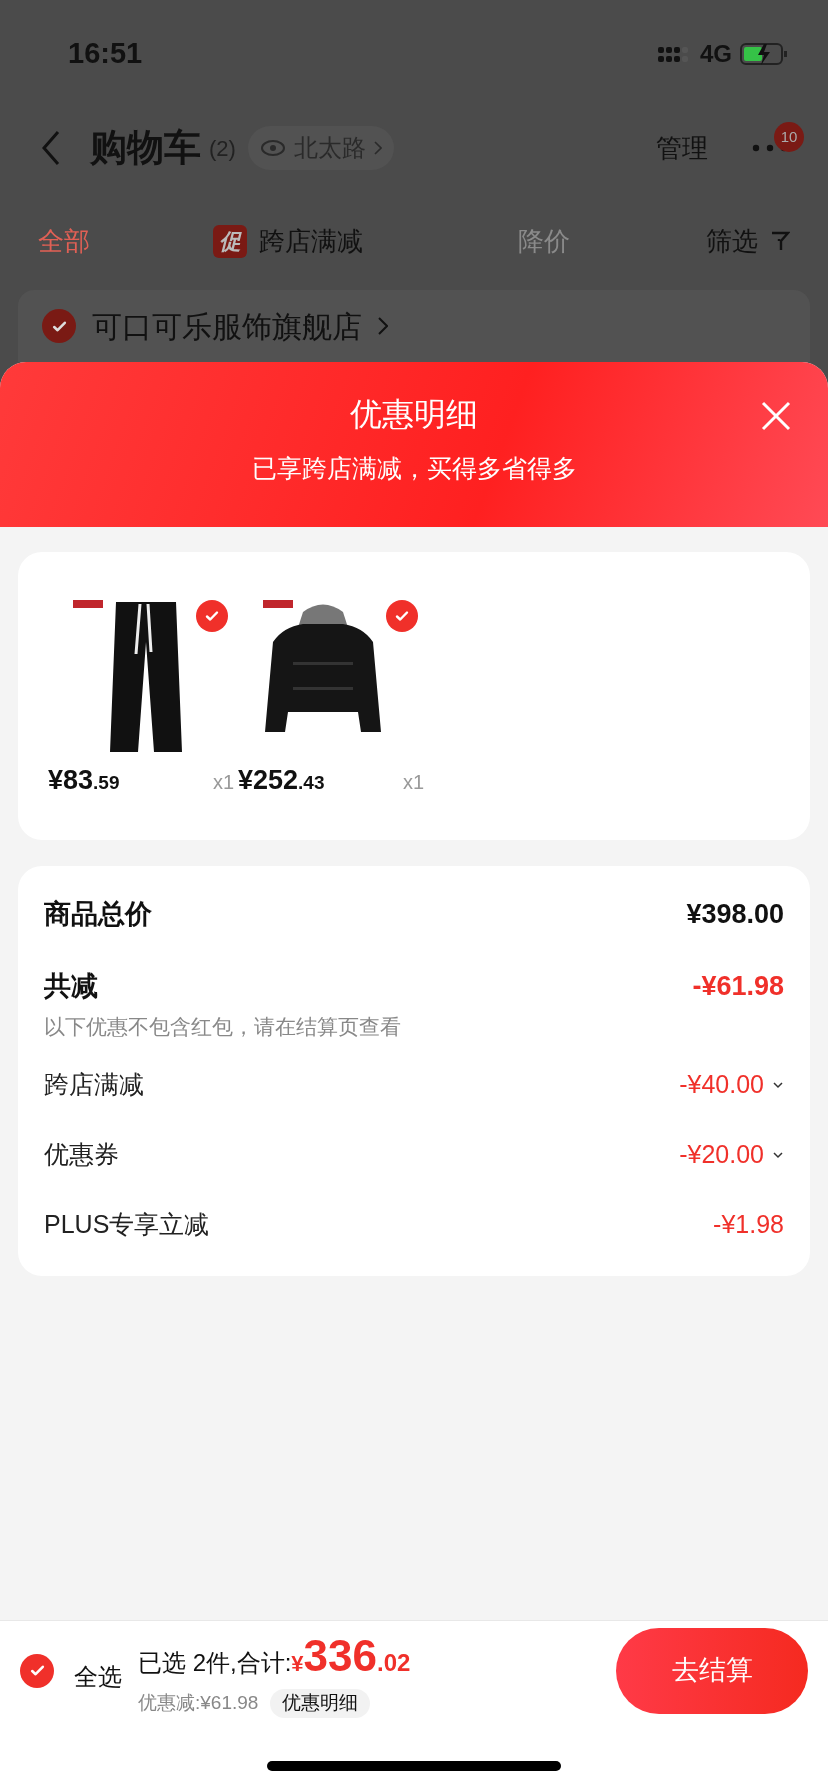  I want to click on filter-tab: 促 跨店满减, so click(365, 241).